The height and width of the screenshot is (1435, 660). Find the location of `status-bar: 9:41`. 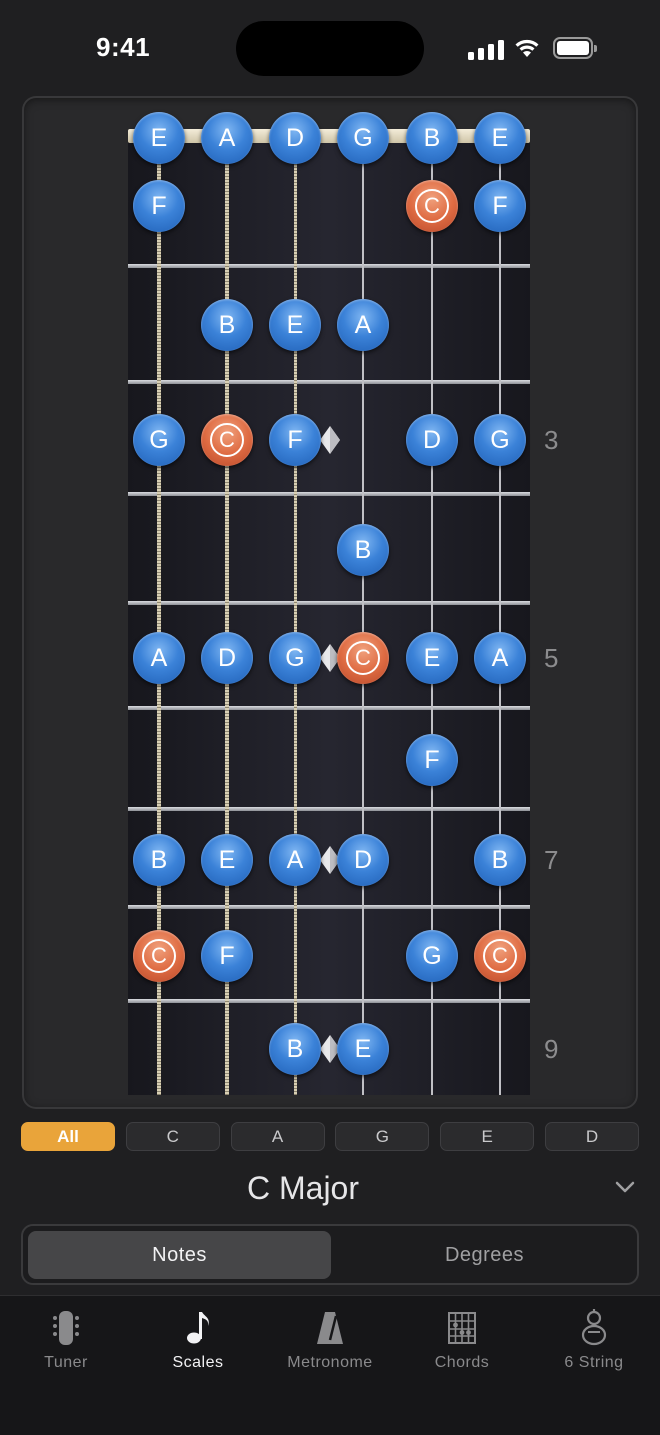

status-bar: 9:41 is located at coordinates (330, 48).